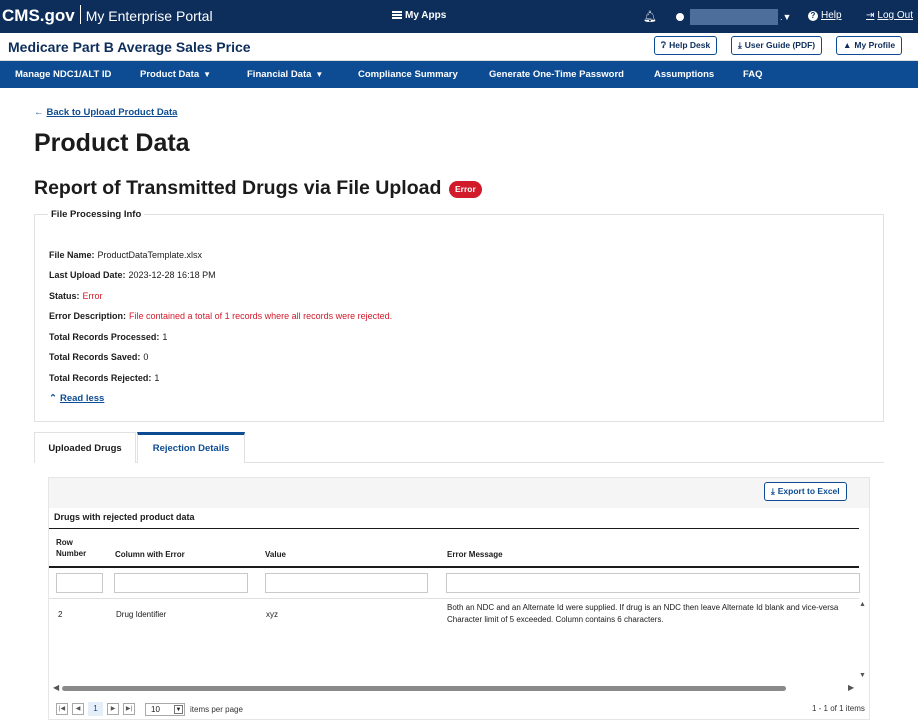 The width and height of the screenshot is (918, 720). What do you see at coordinates (664, 45) in the screenshot?
I see `question-circle-icon: ❔︎` at bounding box center [664, 45].